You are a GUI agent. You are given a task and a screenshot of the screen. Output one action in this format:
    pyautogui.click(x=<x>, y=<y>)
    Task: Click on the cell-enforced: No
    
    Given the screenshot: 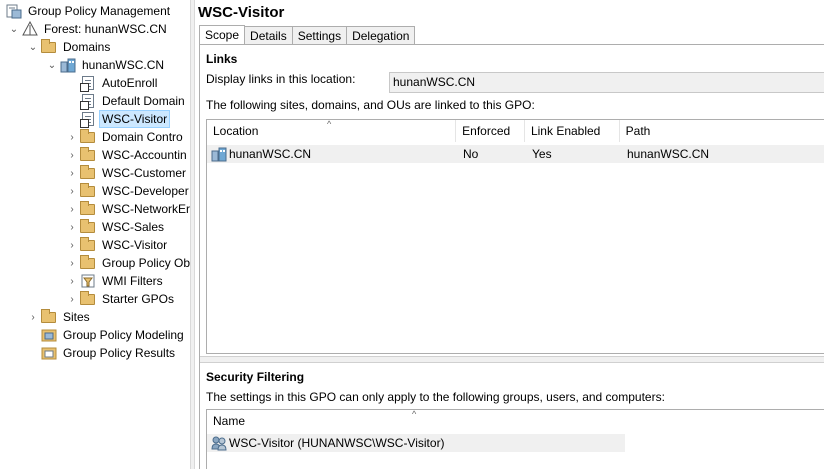 What is the action you would take?
    pyautogui.click(x=471, y=154)
    